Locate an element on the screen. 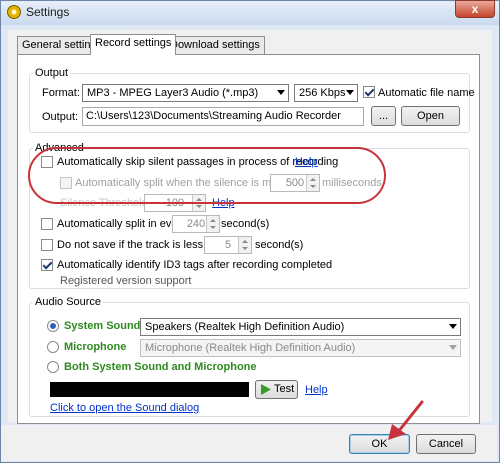 Image resolution: width=500 pixels, height=463 pixels. both-sources-label: Both System Sound and Microphone is located at coordinates (160, 367).